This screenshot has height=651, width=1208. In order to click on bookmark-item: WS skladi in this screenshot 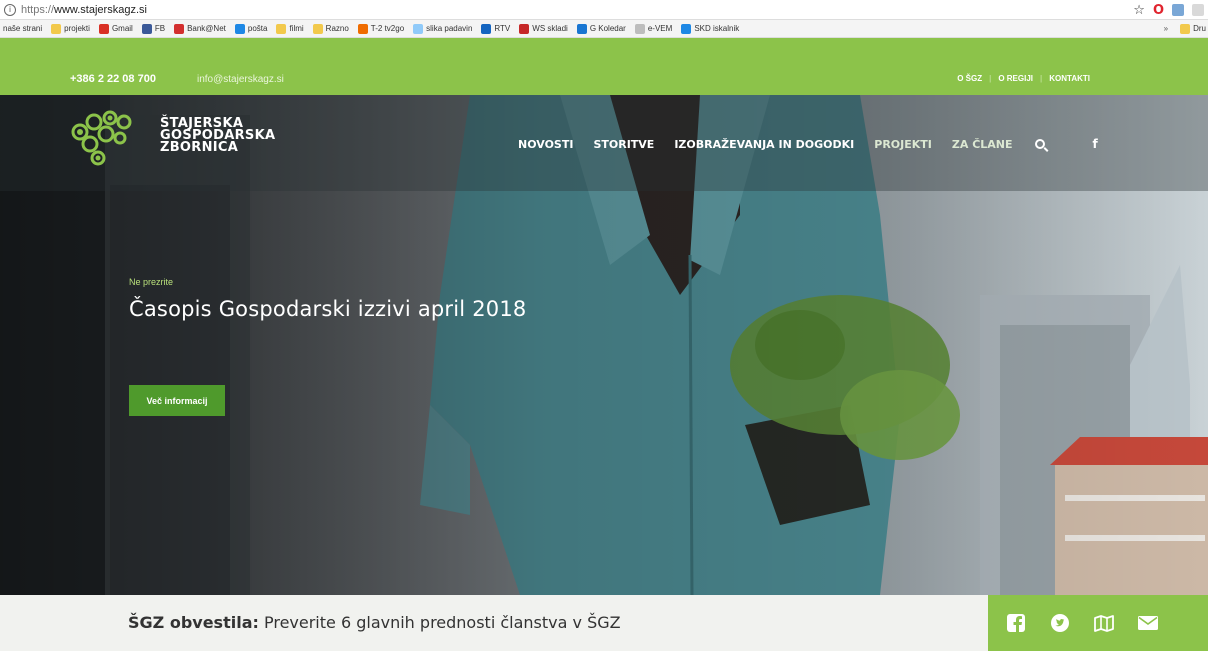, I will do `click(543, 28)`.